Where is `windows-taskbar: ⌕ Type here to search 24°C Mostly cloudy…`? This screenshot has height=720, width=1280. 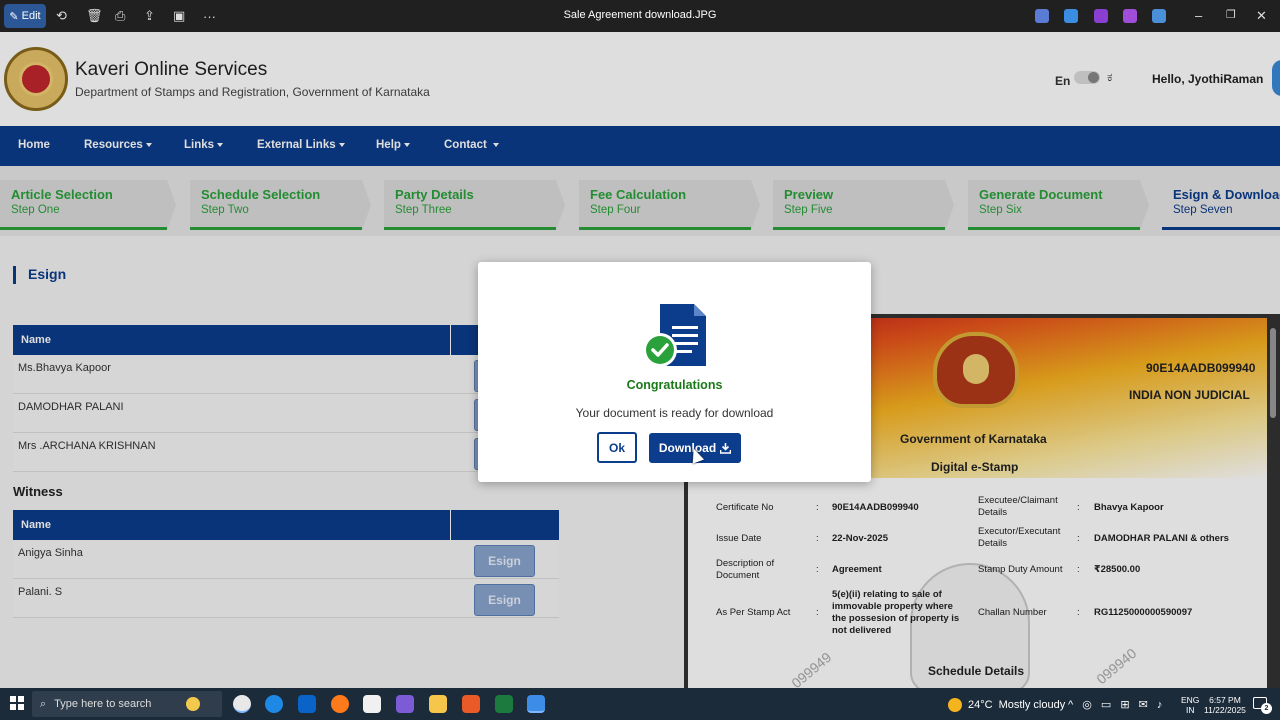
windows-taskbar: ⌕ Type here to search 24°C Mostly cloudy… is located at coordinates (640, 704).